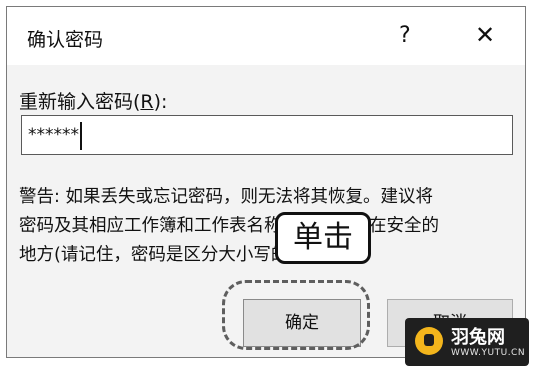 The height and width of the screenshot is (368, 533). Describe the element at coordinates (147, 102) in the screenshot. I see `label-access-key: R` at that location.